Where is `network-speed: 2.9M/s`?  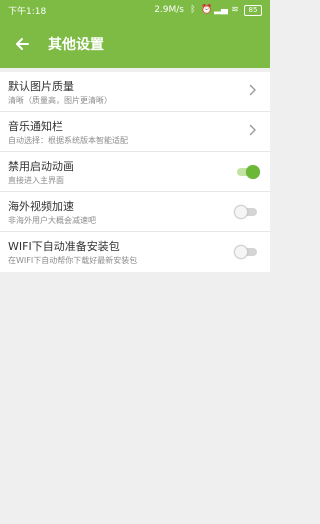 network-speed: 2.9M/s is located at coordinates (169, 10).